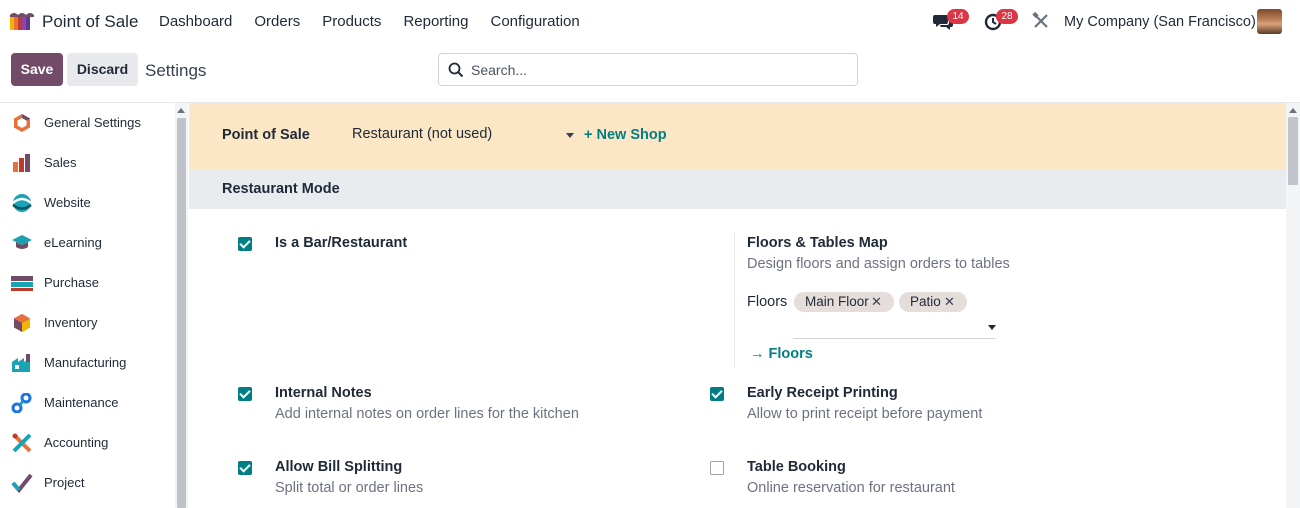 Image resolution: width=1300 pixels, height=508 pixels. I want to click on new-shop-button: + New Shop, so click(625, 135).